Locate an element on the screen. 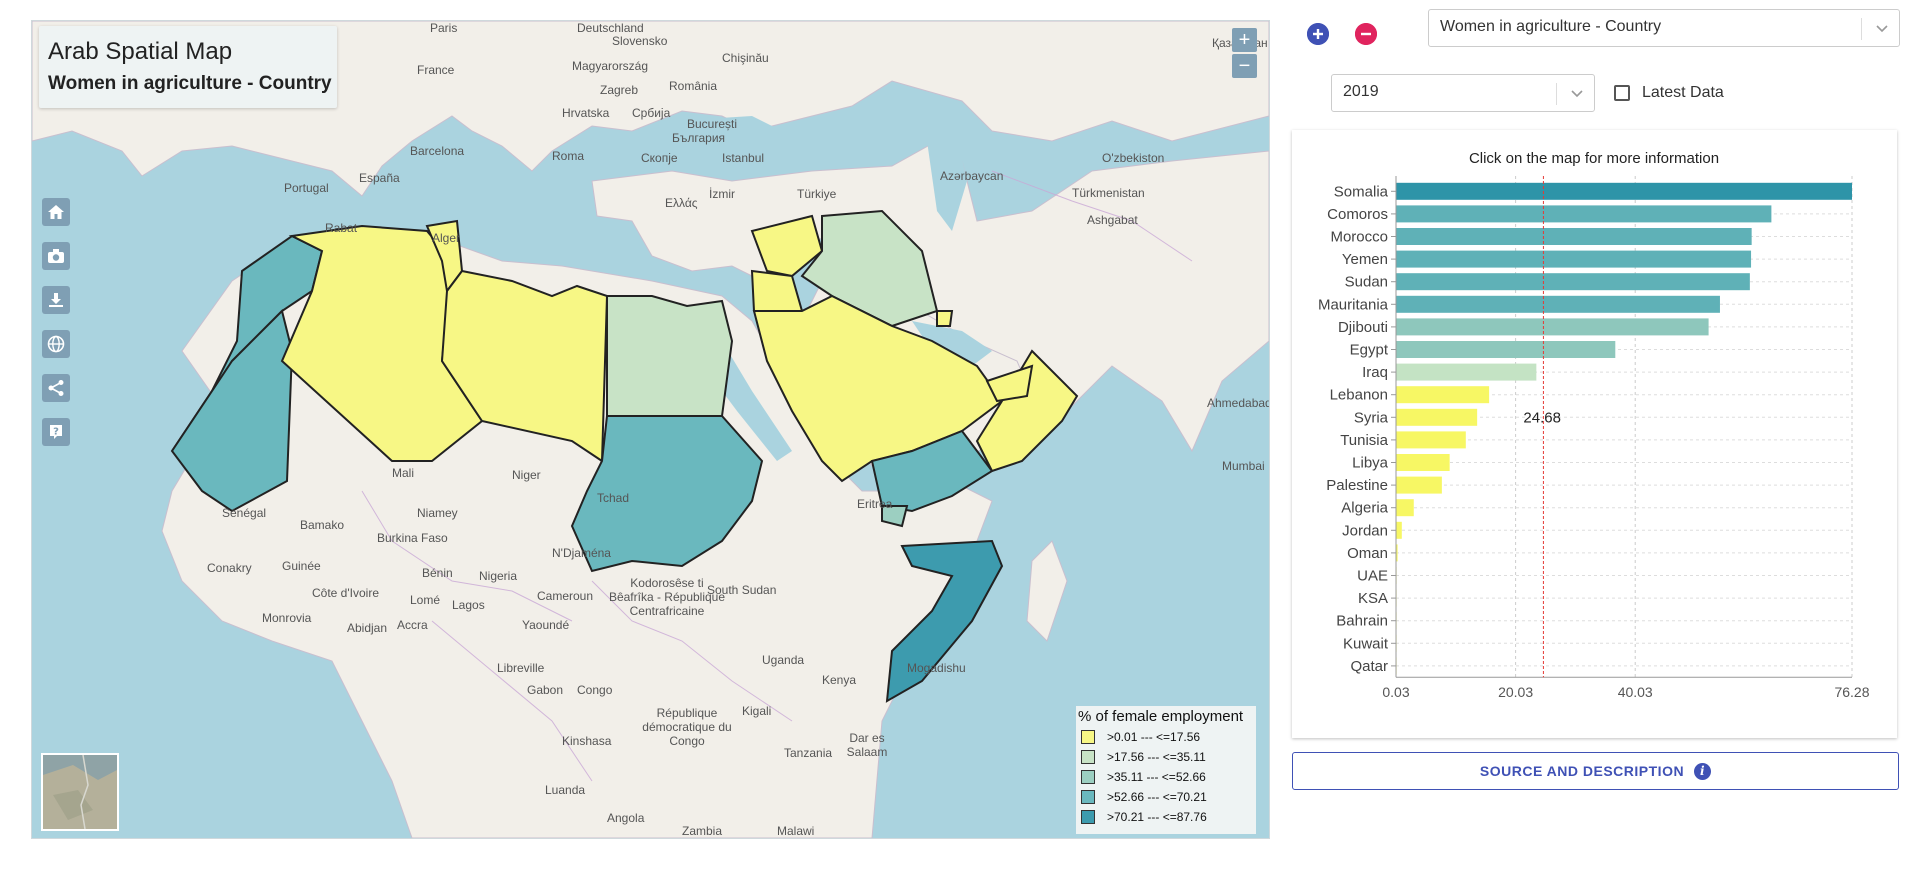 The height and width of the screenshot is (880, 1920). home-button is located at coordinates (56, 212).